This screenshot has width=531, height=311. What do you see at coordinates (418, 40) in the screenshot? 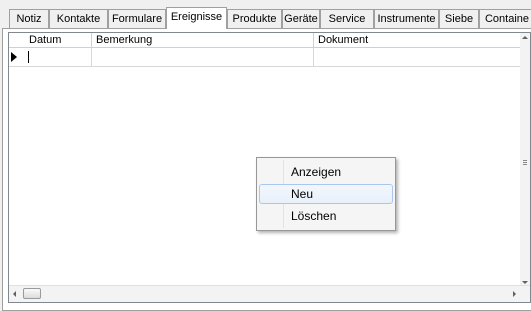
I see `column-header-dokument: Dokument` at bounding box center [418, 40].